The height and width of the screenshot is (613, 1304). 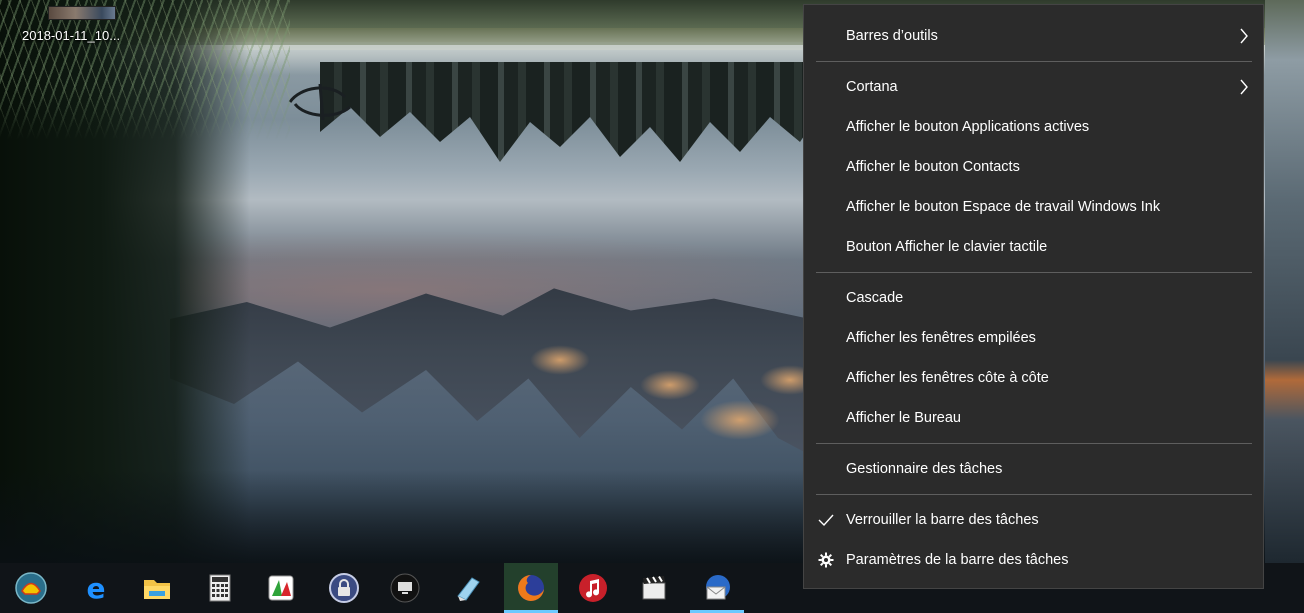 I want to click on start-button, so click(x=31, y=588).